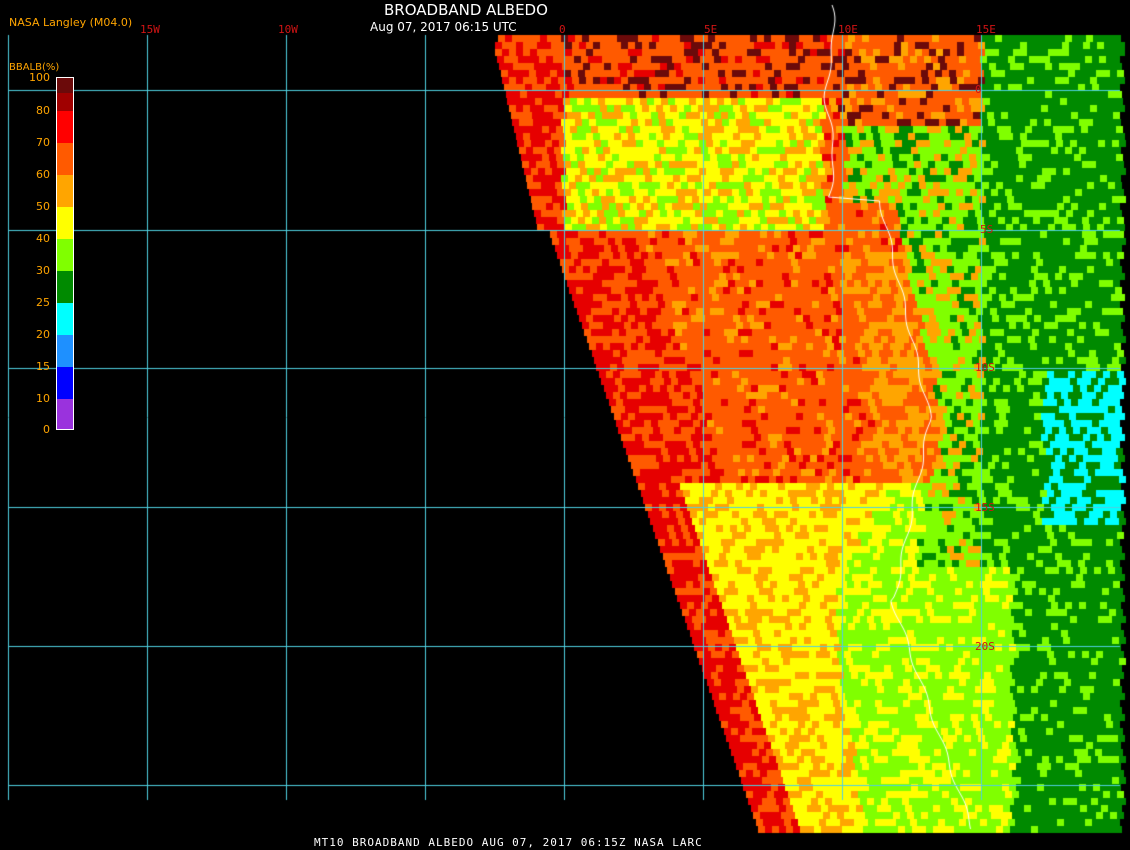  I want to click on colorbar, so click(65, 253).